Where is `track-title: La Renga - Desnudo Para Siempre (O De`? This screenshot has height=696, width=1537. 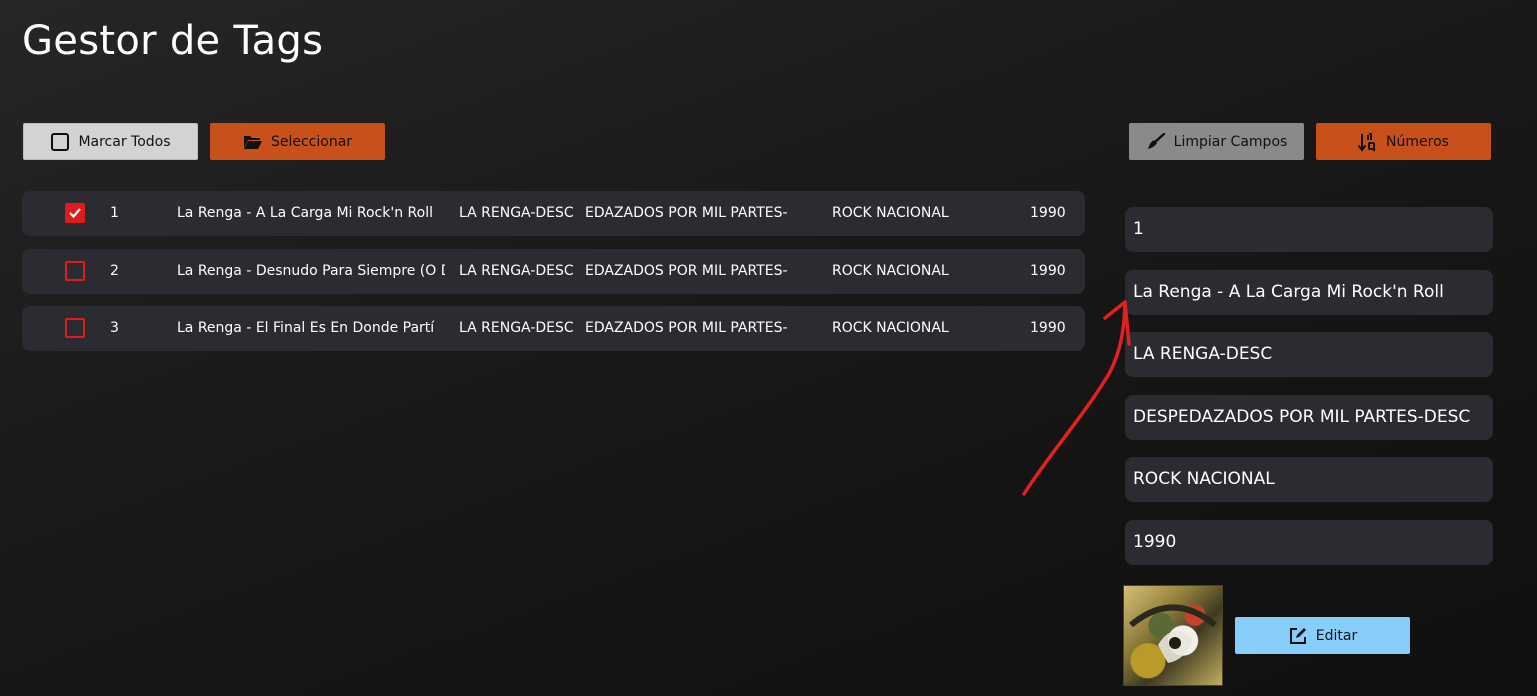
track-title: La Renga - Desnudo Para Siempre (O De is located at coordinates (311, 271).